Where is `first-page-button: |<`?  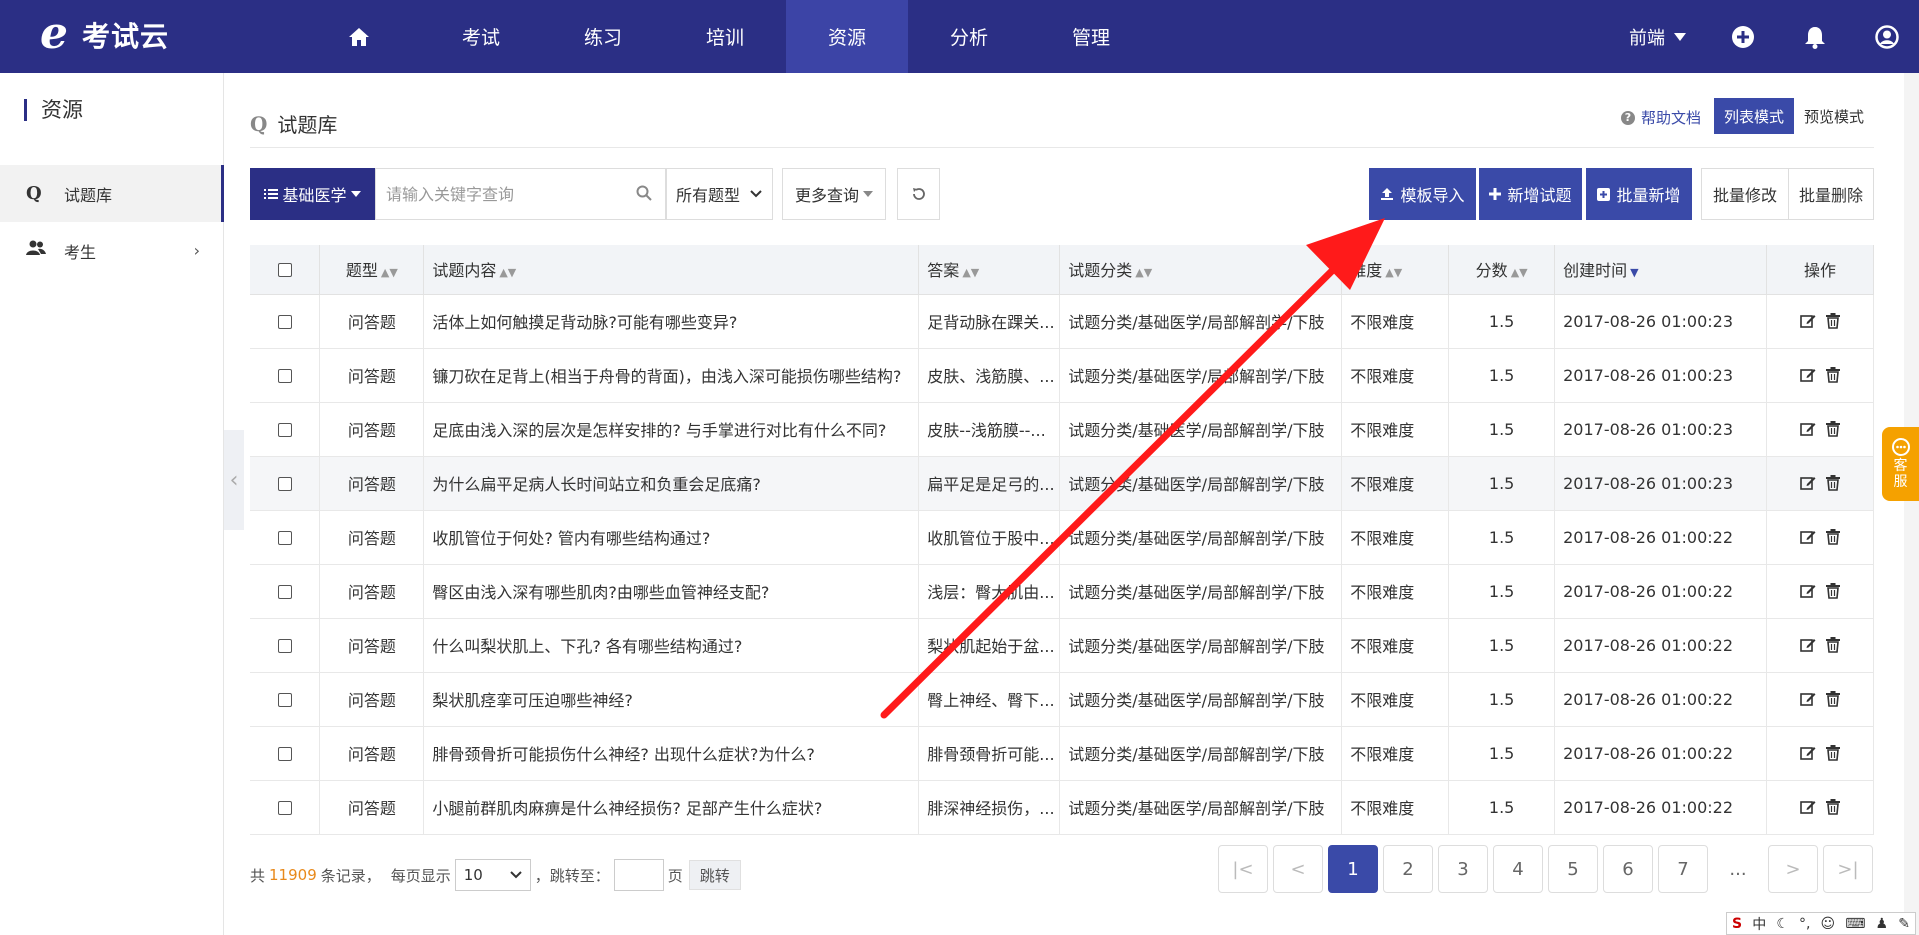 first-page-button: |< is located at coordinates (1243, 869).